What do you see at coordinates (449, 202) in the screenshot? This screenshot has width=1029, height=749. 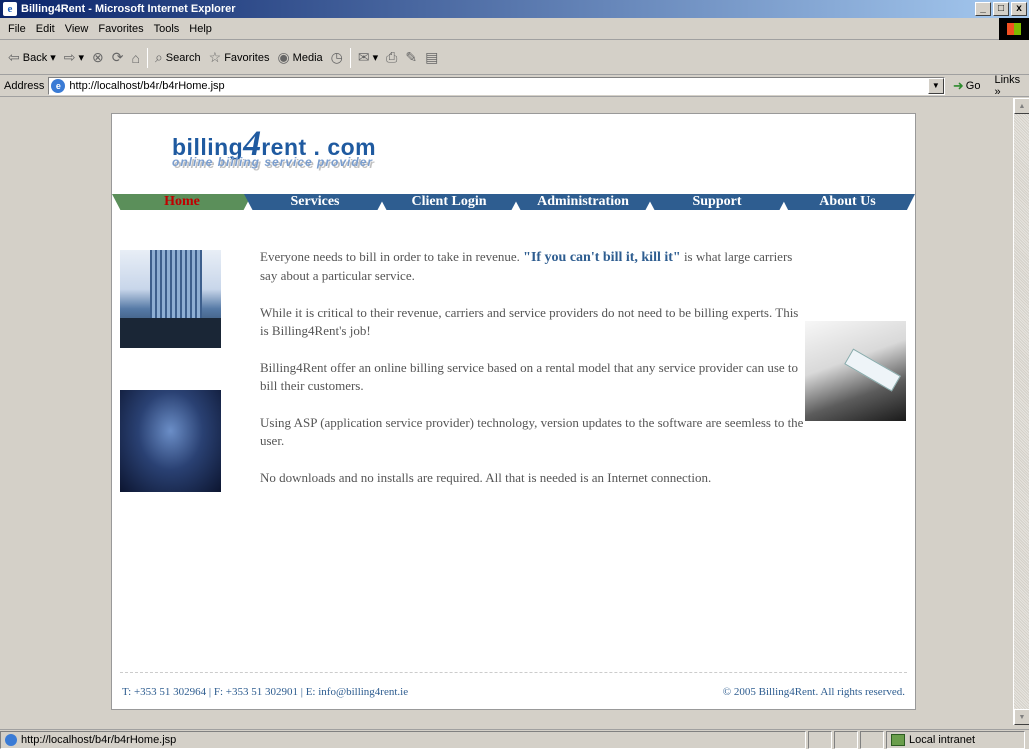 I see `nav-tab-client-login: Client Login` at bounding box center [449, 202].